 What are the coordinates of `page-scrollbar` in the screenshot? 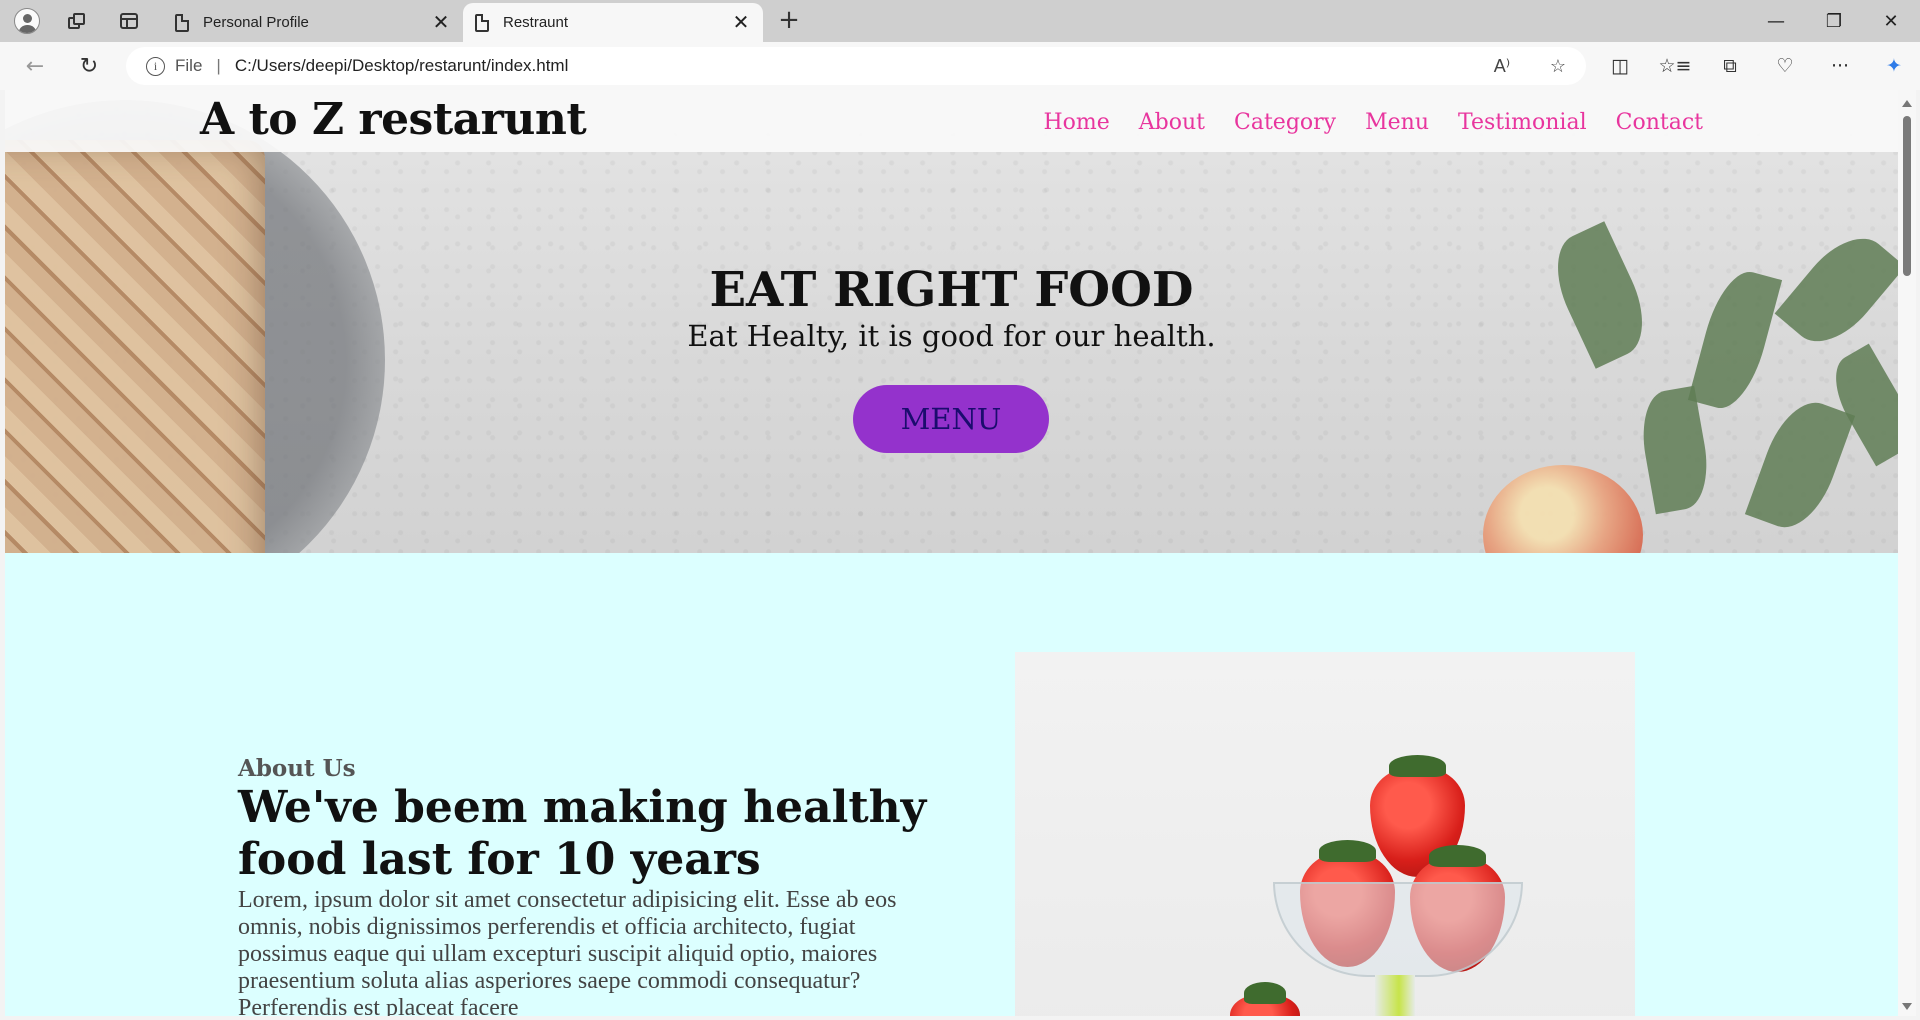 It's located at (1907, 553).